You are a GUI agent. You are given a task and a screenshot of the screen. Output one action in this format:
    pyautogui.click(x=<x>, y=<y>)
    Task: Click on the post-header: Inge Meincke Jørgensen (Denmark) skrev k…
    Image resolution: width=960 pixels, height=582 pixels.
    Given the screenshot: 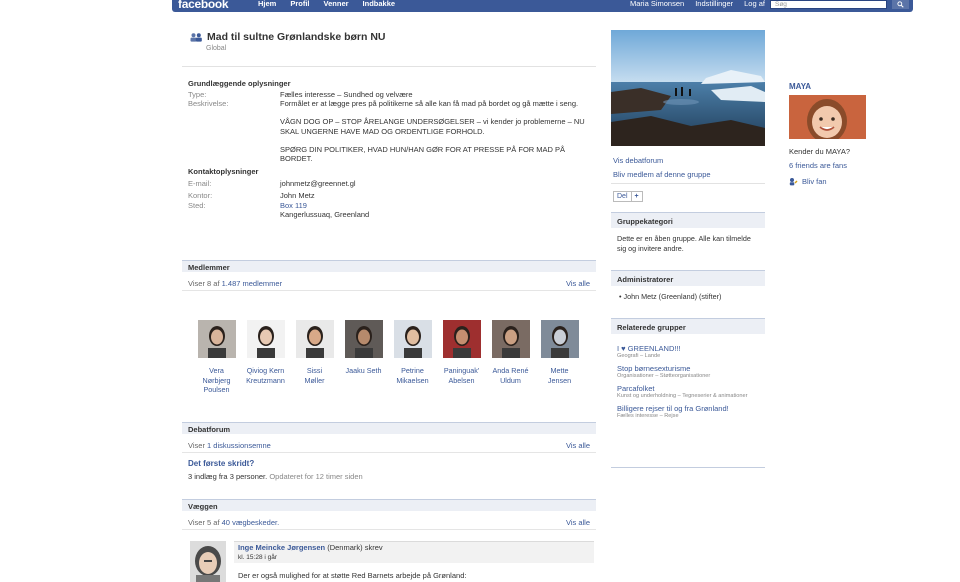 What is the action you would take?
    pyautogui.click(x=414, y=552)
    